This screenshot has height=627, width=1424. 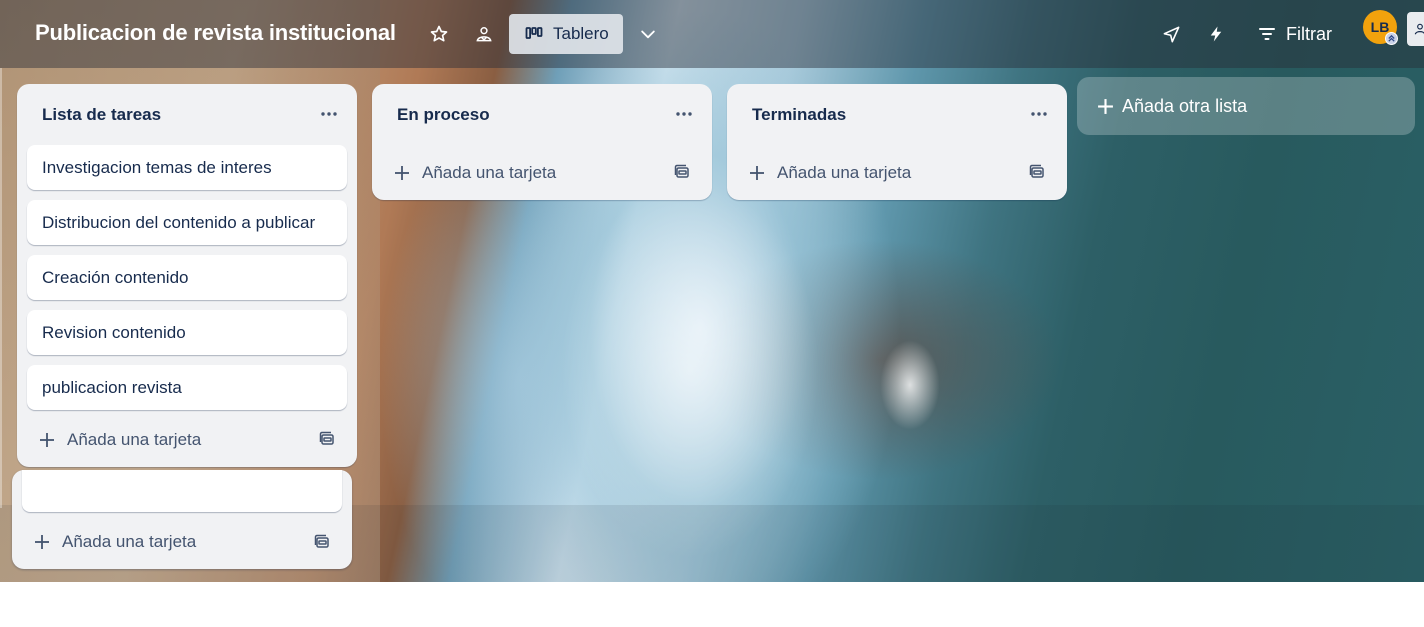 I want to click on admin-badge, so click(x=1391, y=38).